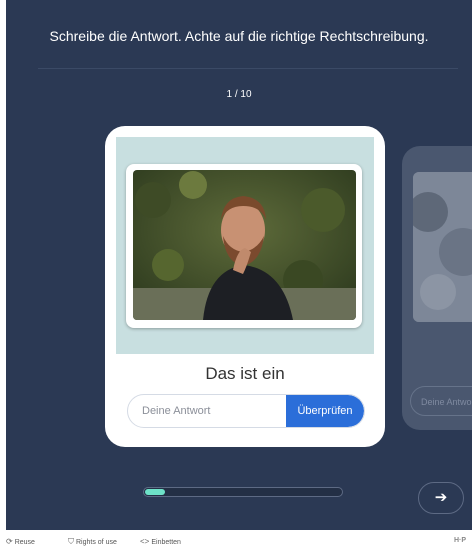  I want to click on next-card-photo, so click(442, 247).